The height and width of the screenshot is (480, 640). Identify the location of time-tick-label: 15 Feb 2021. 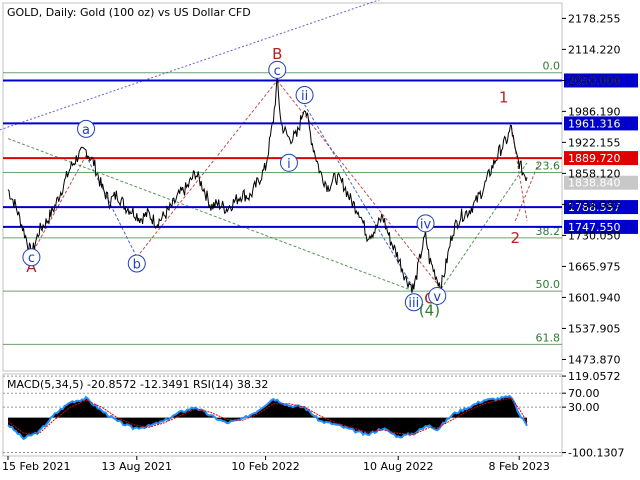
(36, 466).